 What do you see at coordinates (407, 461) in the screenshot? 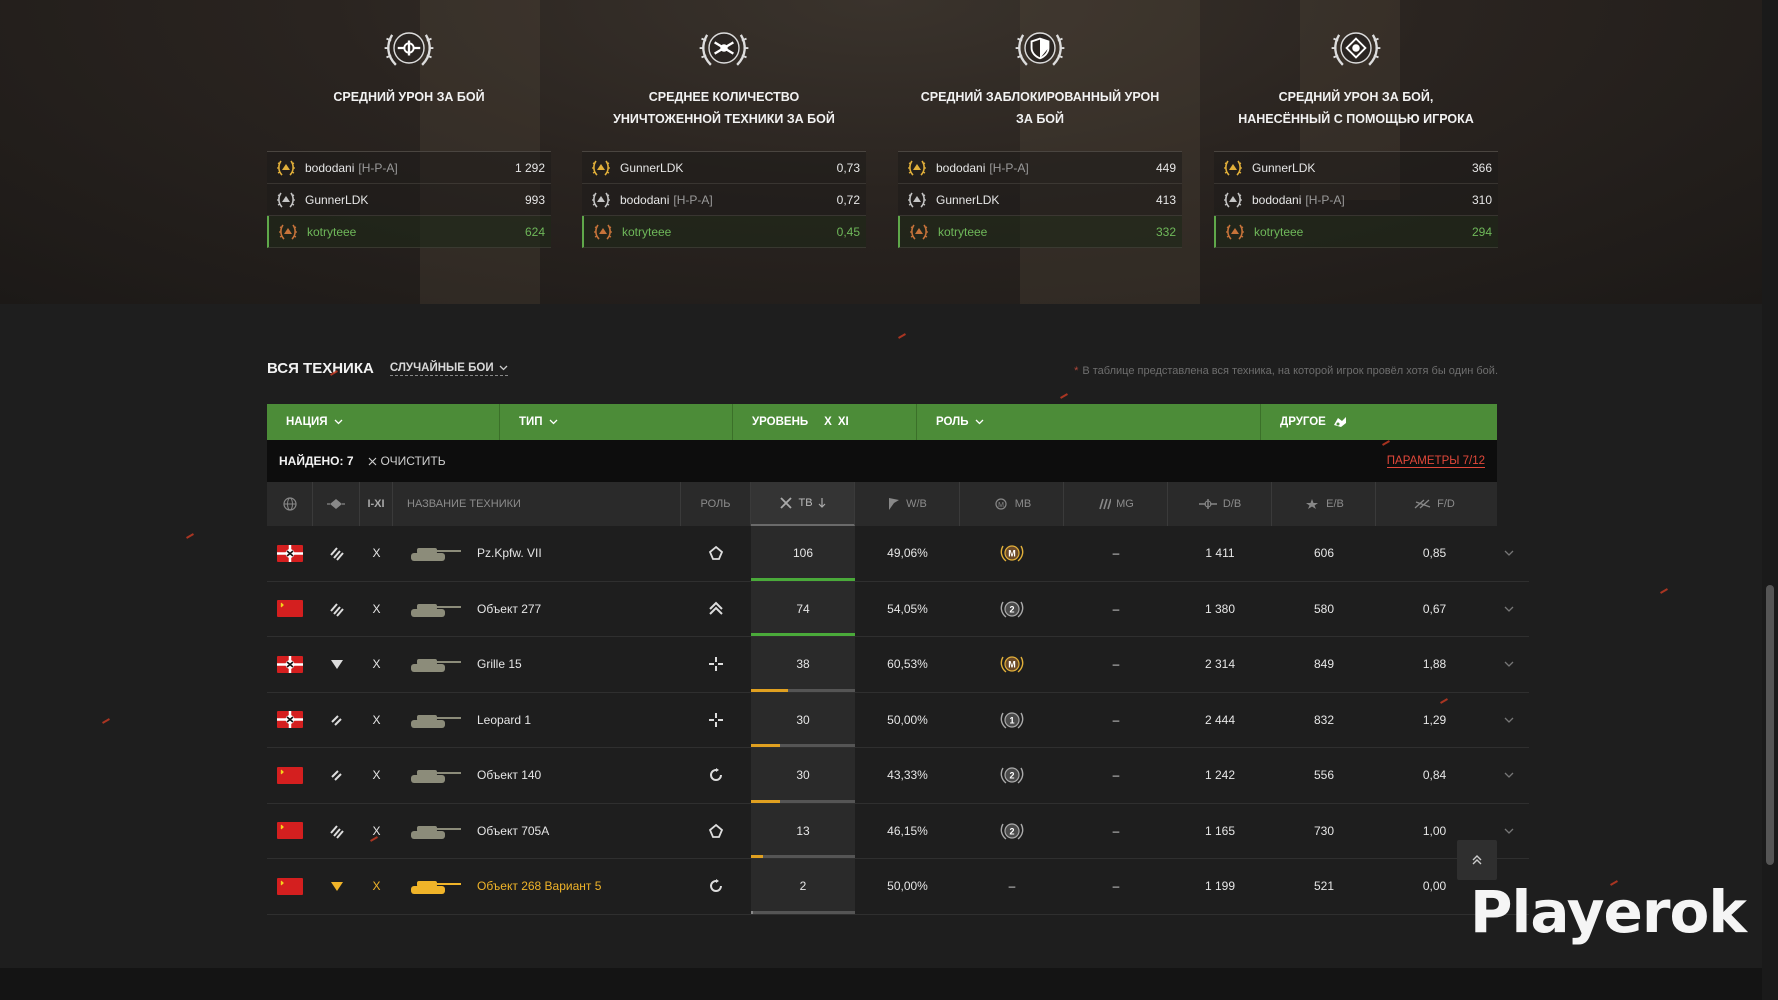
I see `clear-filters-button: ОЧИСТИТЬ` at bounding box center [407, 461].